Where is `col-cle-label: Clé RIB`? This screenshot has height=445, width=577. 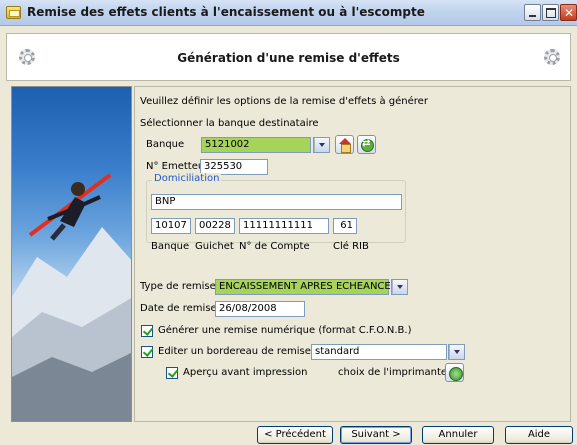 col-cle-label: Clé RIB is located at coordinates (351, 246).